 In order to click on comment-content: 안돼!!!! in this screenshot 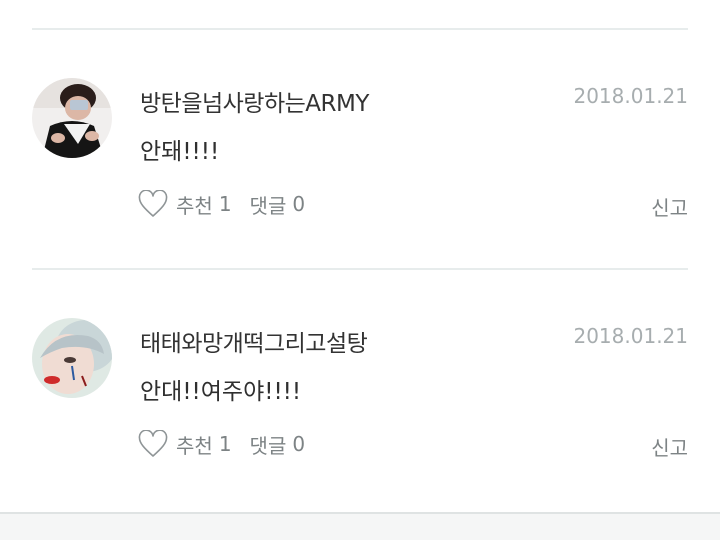, I will do `click(180, 152)`.